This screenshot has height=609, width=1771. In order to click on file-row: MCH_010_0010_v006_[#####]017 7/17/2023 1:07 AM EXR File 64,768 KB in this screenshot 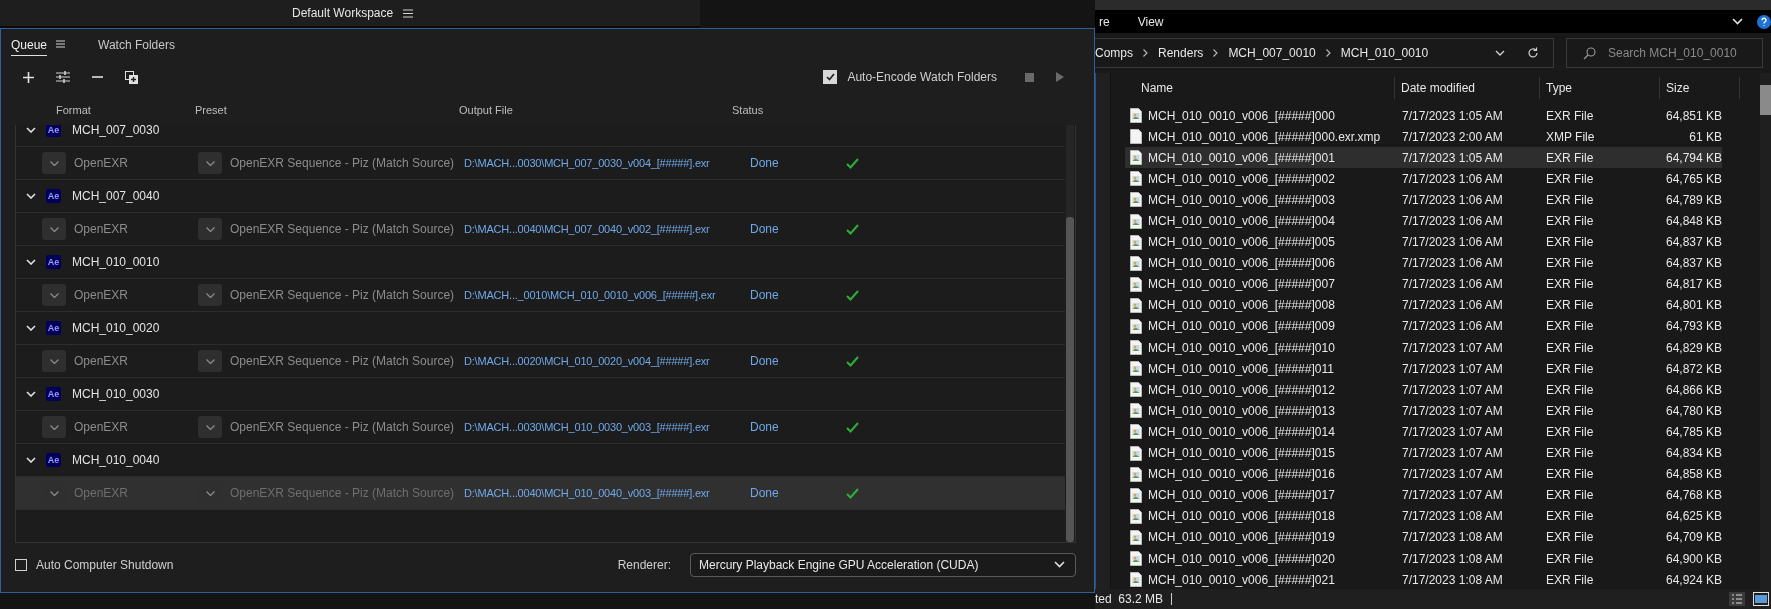, I will do `click(1423, 495)`.